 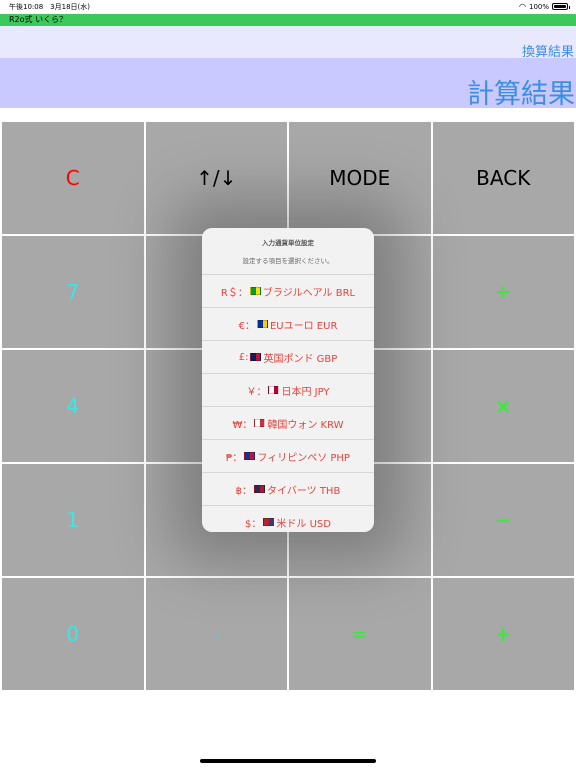 I want to click on currency-option: R＄： ブラジルヘアル BRL, so click(x=288, y=291).